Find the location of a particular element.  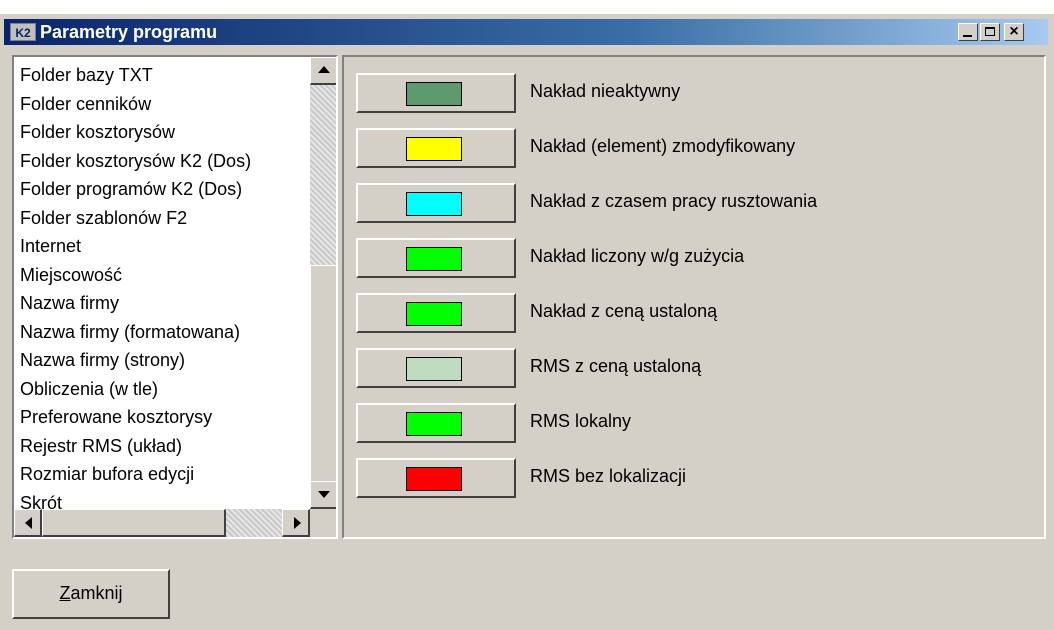

arrow-right-icon is located at coordinates (297, 523).